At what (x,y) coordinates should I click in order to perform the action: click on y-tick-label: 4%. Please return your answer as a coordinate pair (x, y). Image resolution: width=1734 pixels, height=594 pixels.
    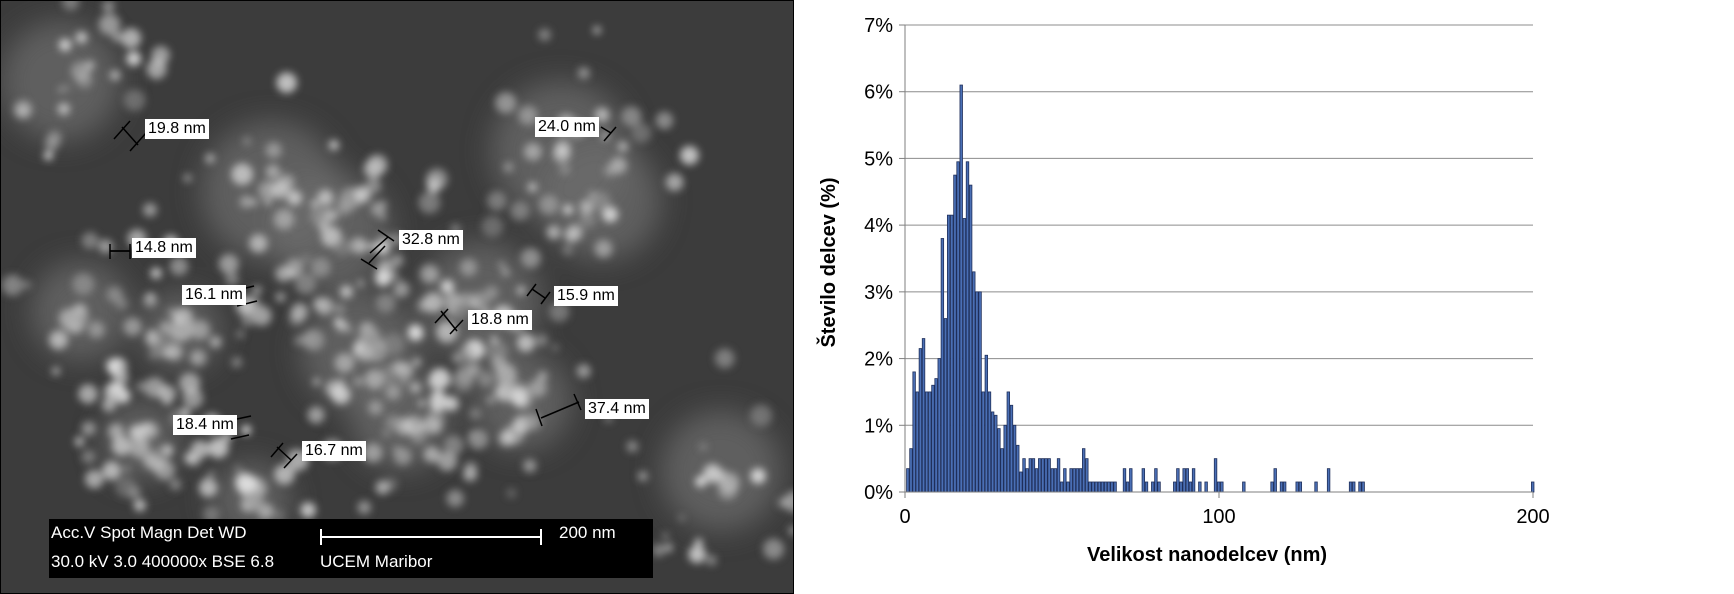
    Looking at the image, I should click on (878, 226).